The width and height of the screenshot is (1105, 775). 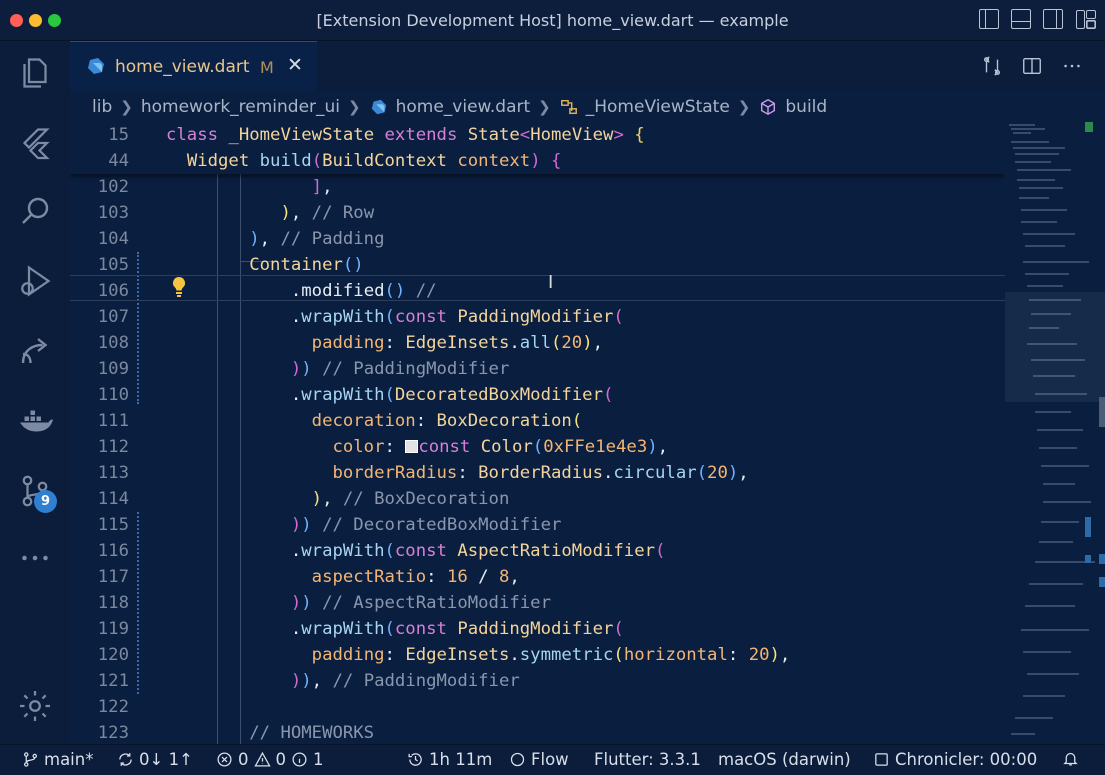 What do you see at coordinates (537, 525) in the screenshot?
I see `code-line: 115 )) // DecoratedBoxModifier` at bounding box center [537, 525].